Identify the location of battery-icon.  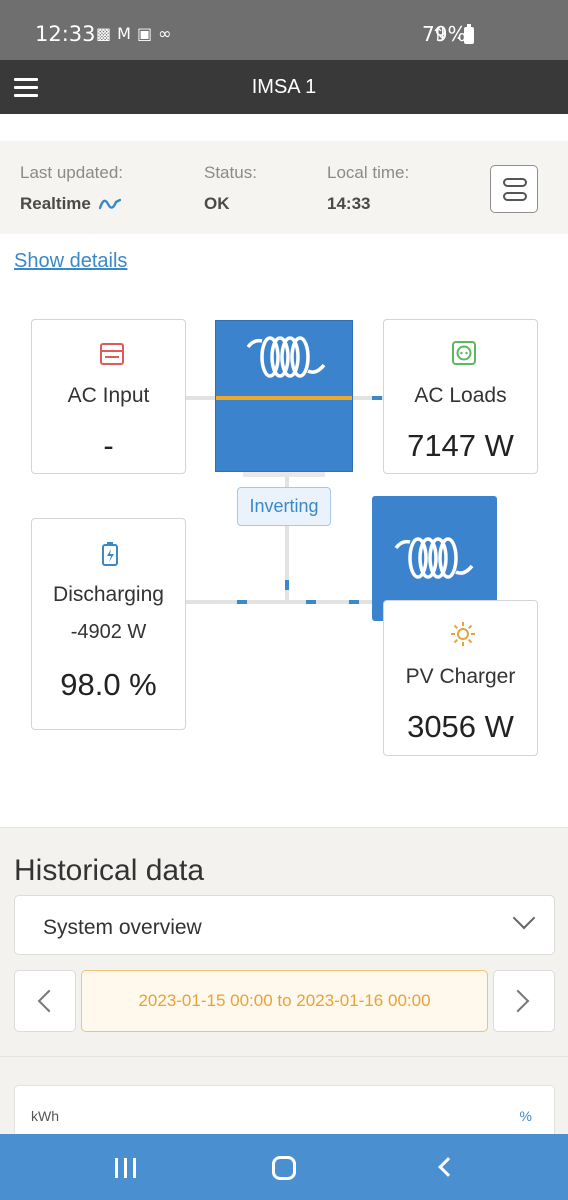
(469, 34).